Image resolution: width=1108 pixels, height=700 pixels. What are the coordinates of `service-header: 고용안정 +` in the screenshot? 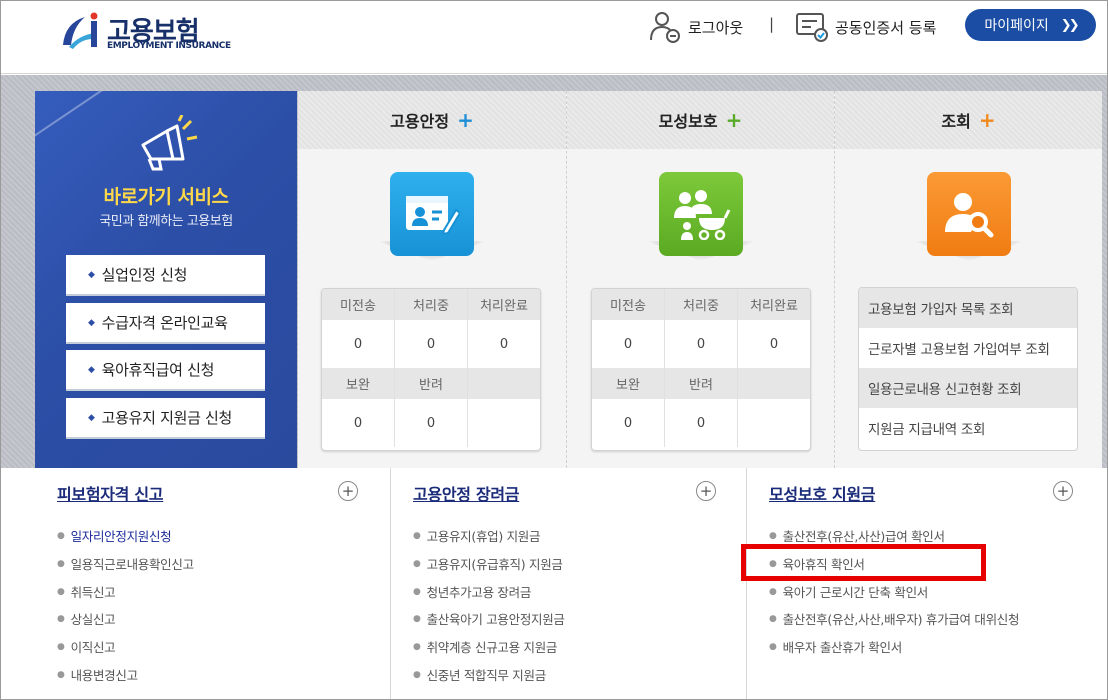 It's located at (432, 120).